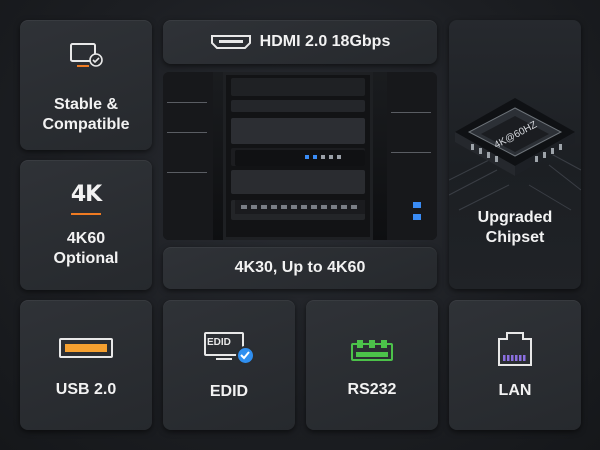 This screenshot has width=600, height=450. What do you see at coordinates (372, 389) in the screenshot?
I see `rs232-label: RS232` at bounding box center [372, 389].